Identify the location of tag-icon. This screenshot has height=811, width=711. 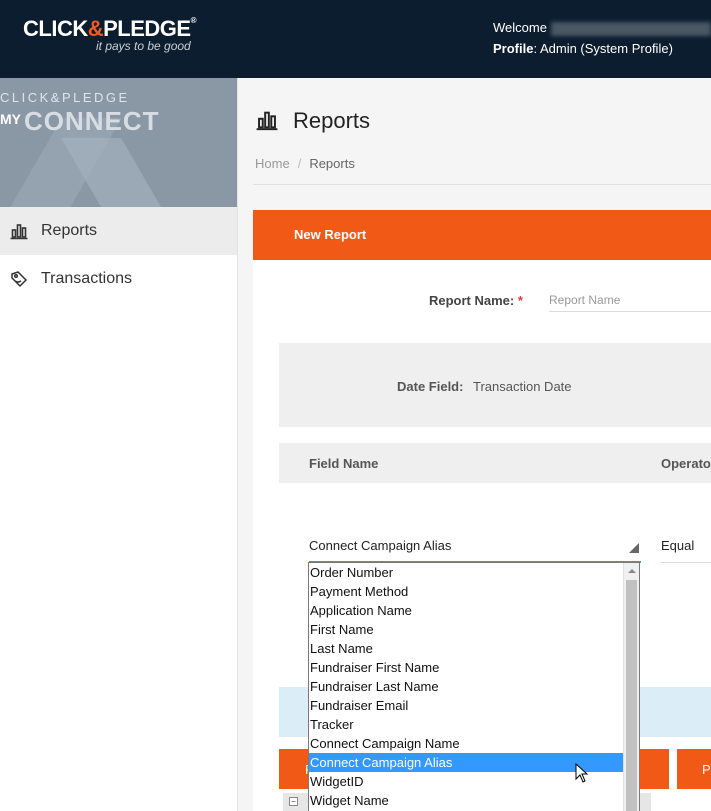
(19, 279).